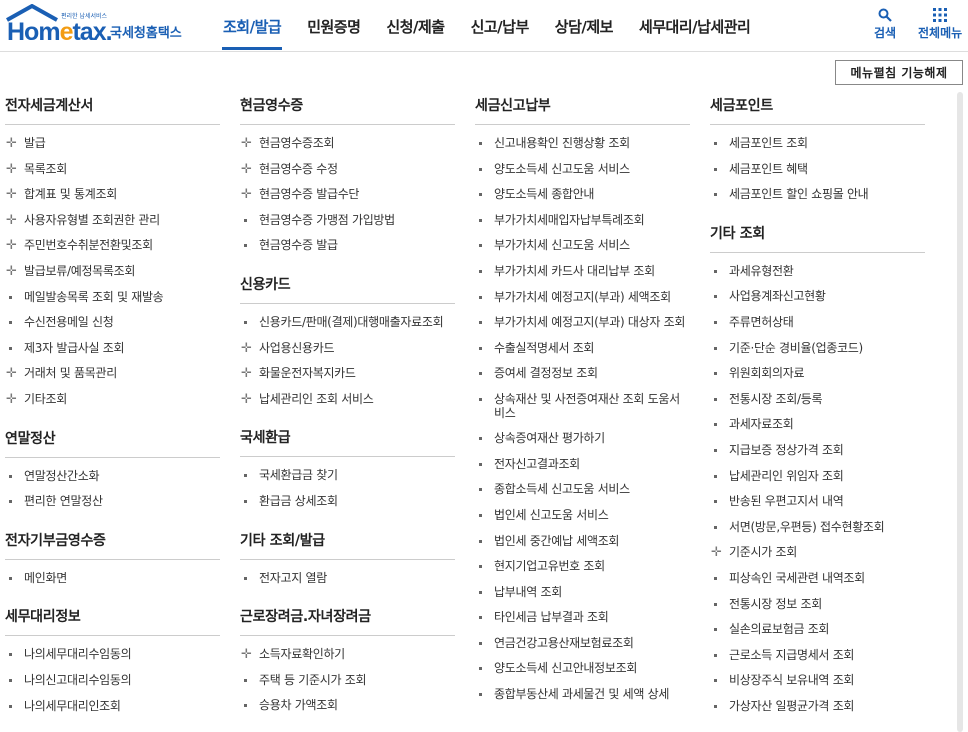 This screenshot has height=732, width=968. I want to click on menu-collapse-toggle-button: 메뉴펼침 기능해제, so click(899, 72).